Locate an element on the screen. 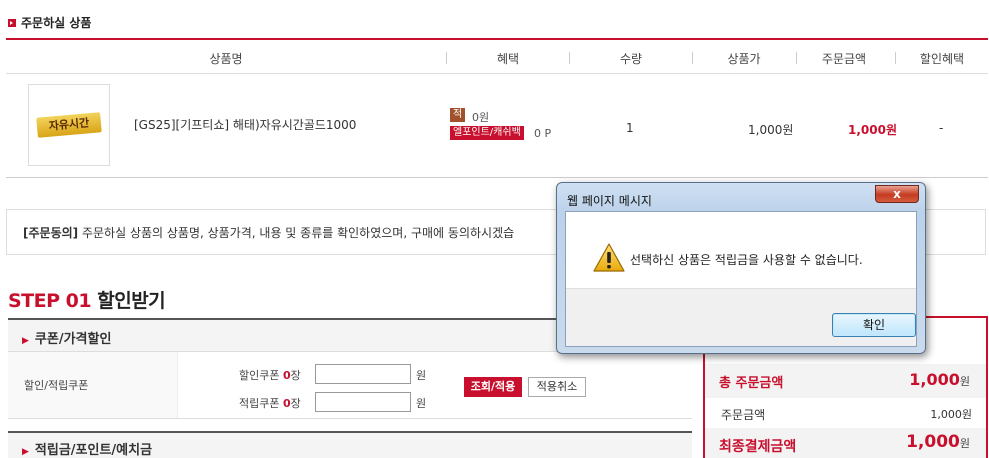 This screenshot has width=989, height=458. summary-total-row: 총 주문금액 1,000원 is located at coordinates (845, 381).